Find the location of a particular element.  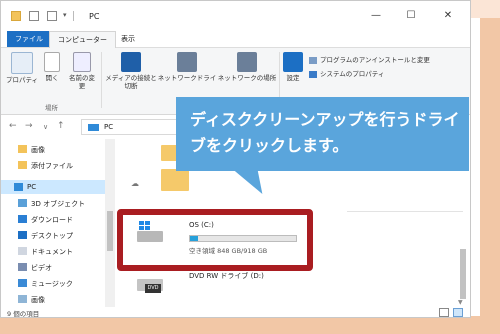

content-scroll-thumb is located at coordinates (463, 274).